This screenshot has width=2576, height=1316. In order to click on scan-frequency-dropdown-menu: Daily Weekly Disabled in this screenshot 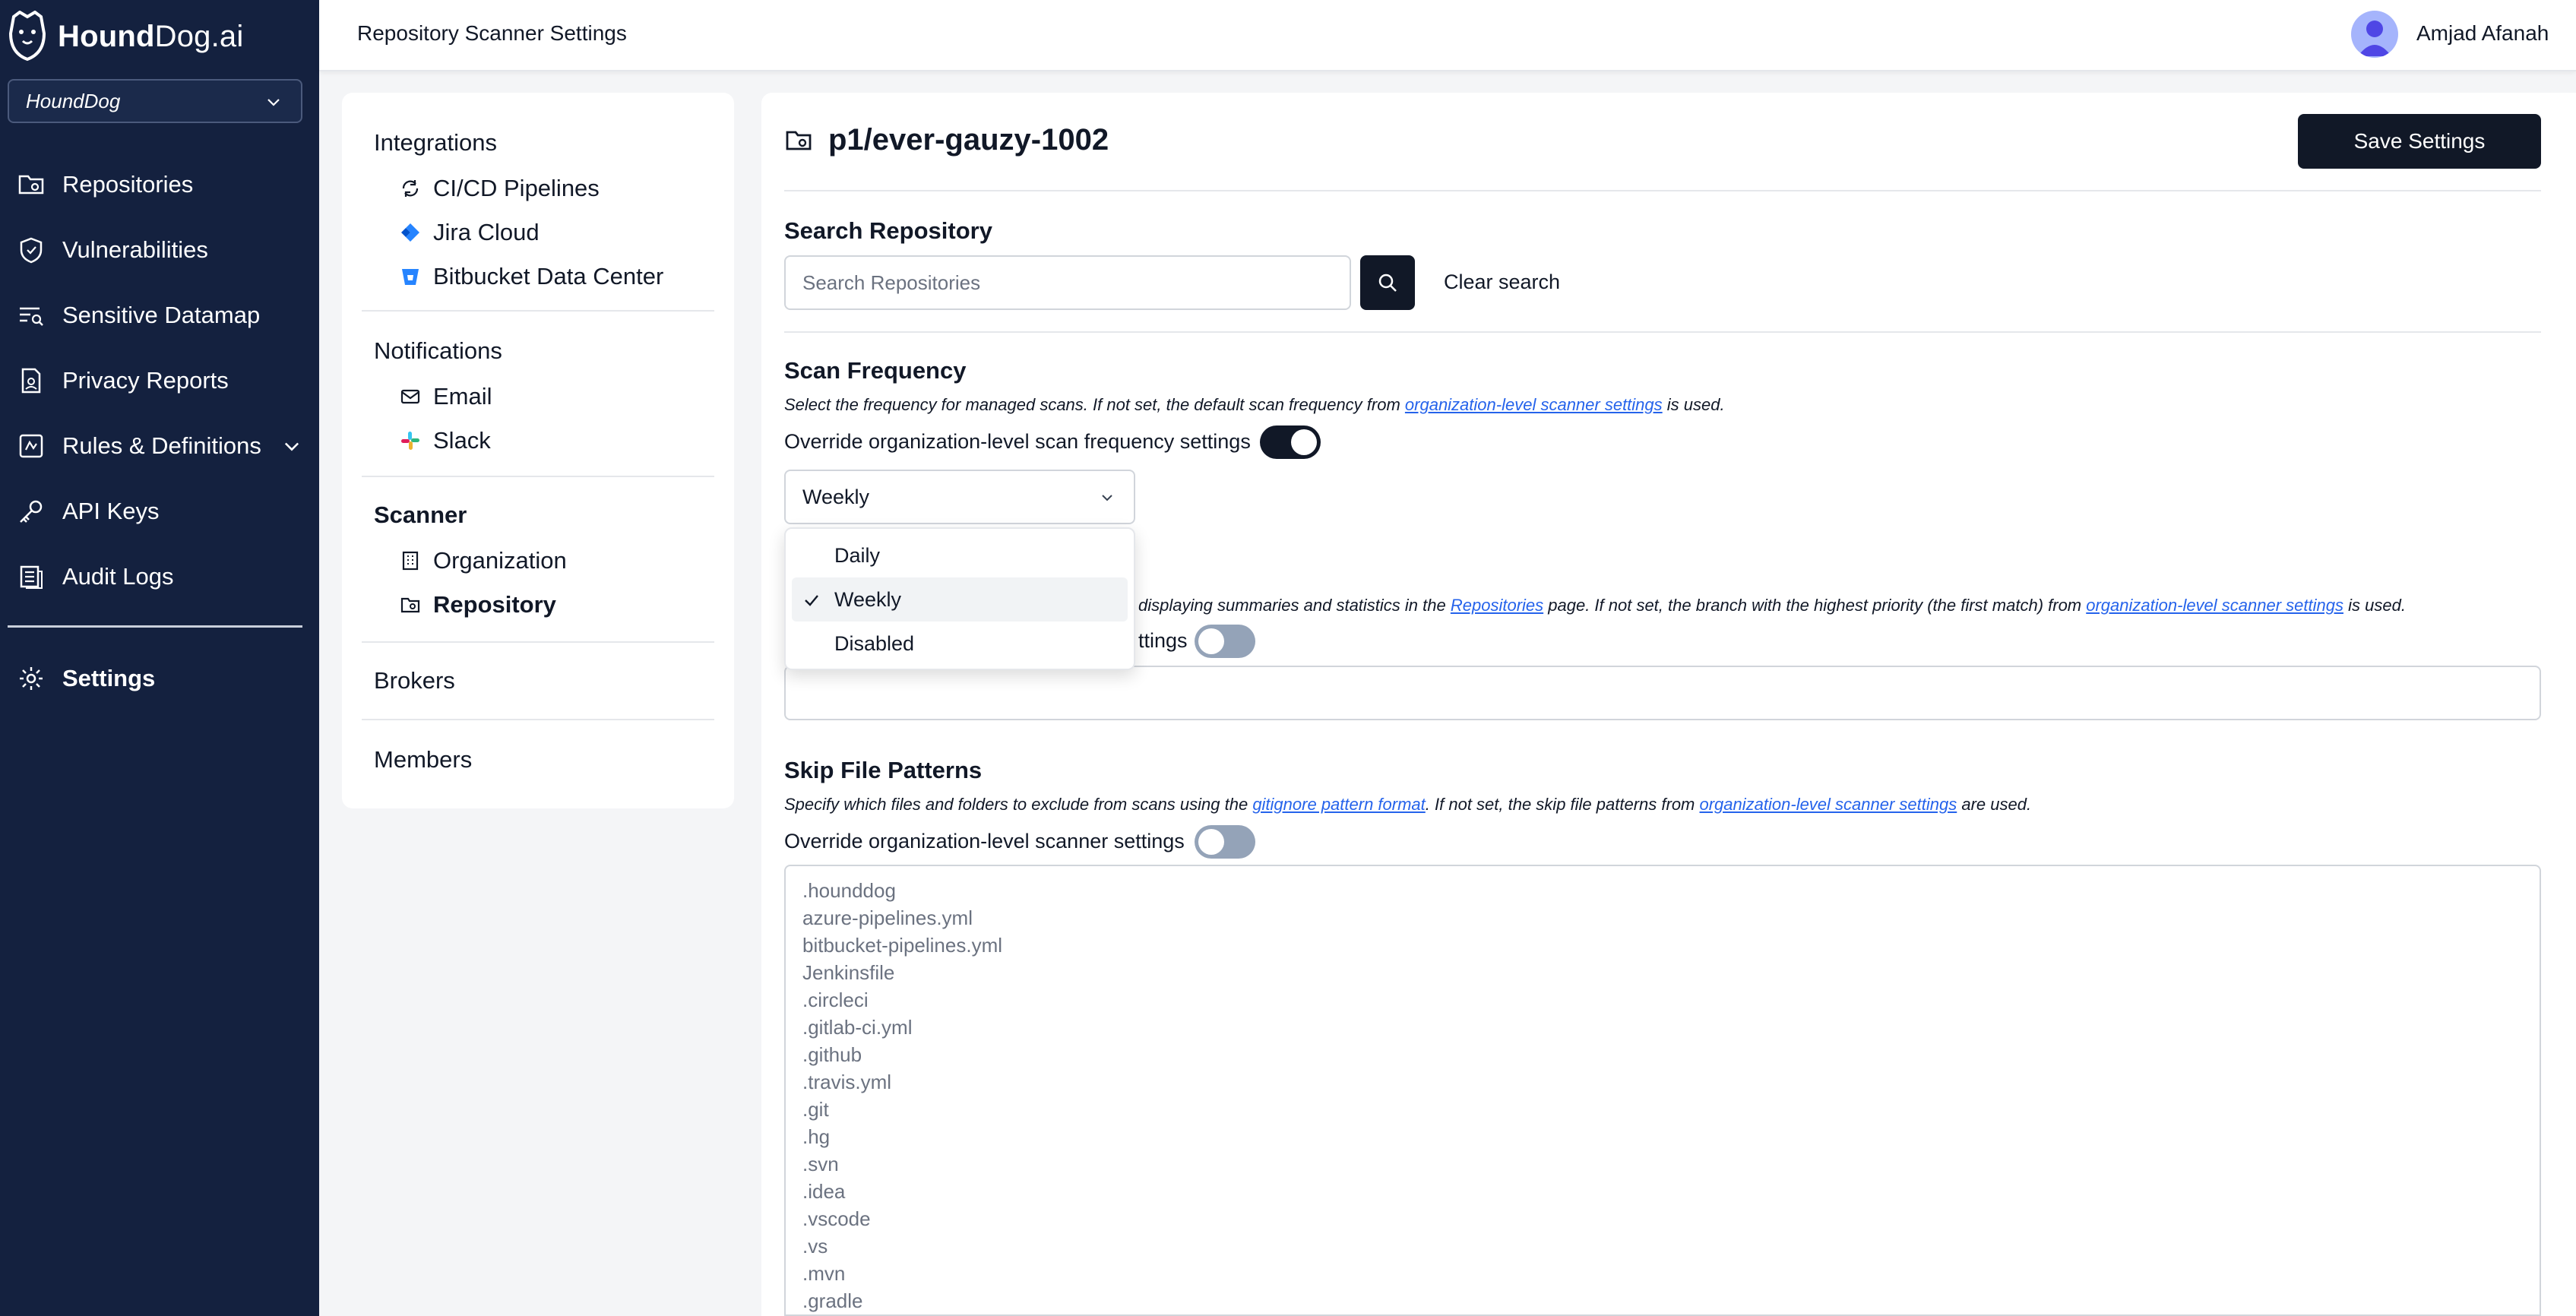, I will do `click(960, 598)`.